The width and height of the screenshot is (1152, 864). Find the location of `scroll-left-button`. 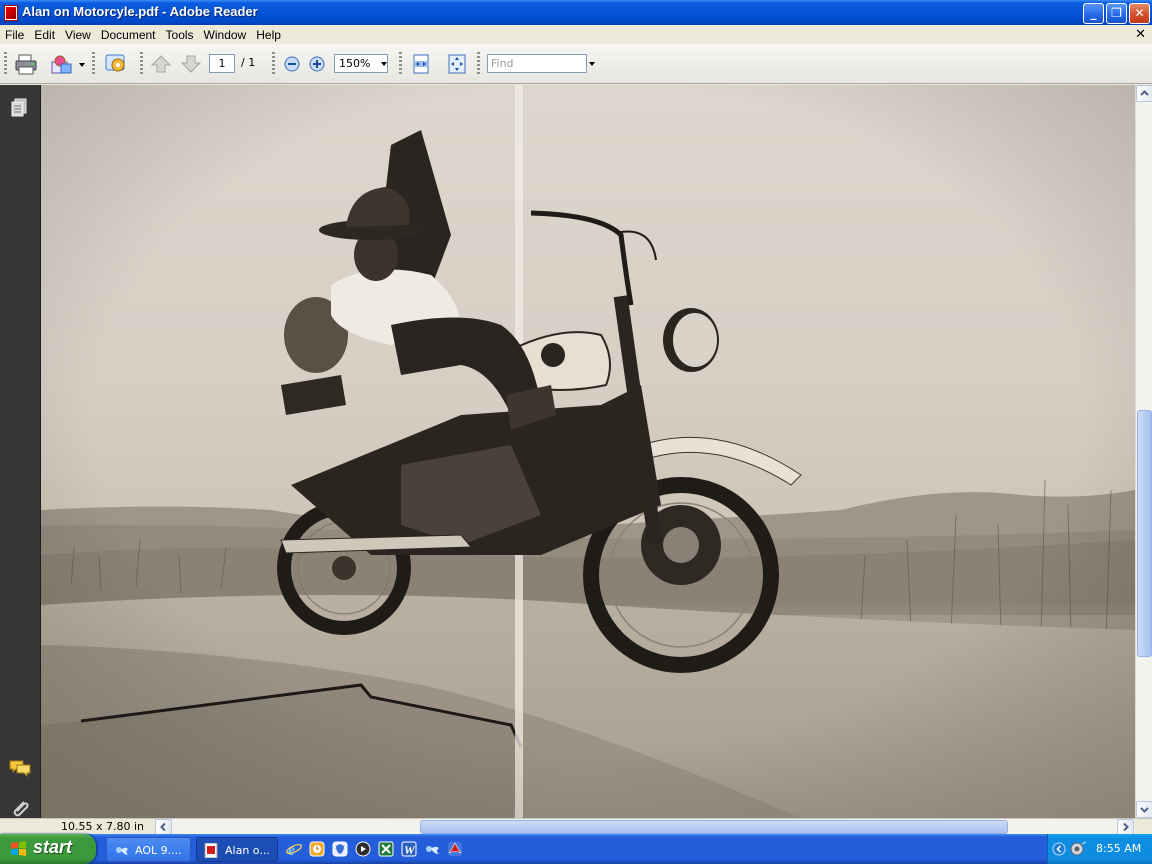

scroll-left-button is located at coordinates (163, 827).